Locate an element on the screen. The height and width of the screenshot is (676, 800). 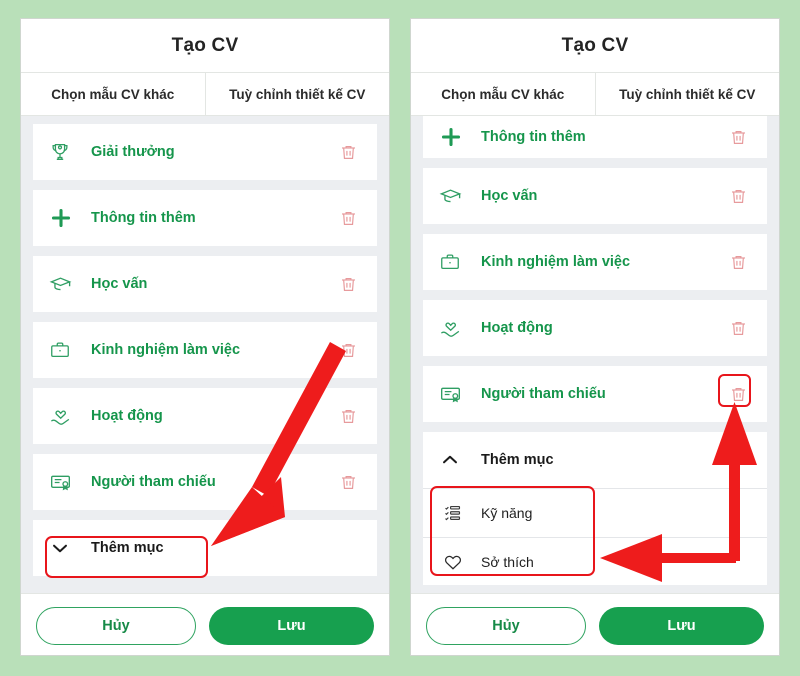
chevron-down-icon is located at coordinates (70, 548).